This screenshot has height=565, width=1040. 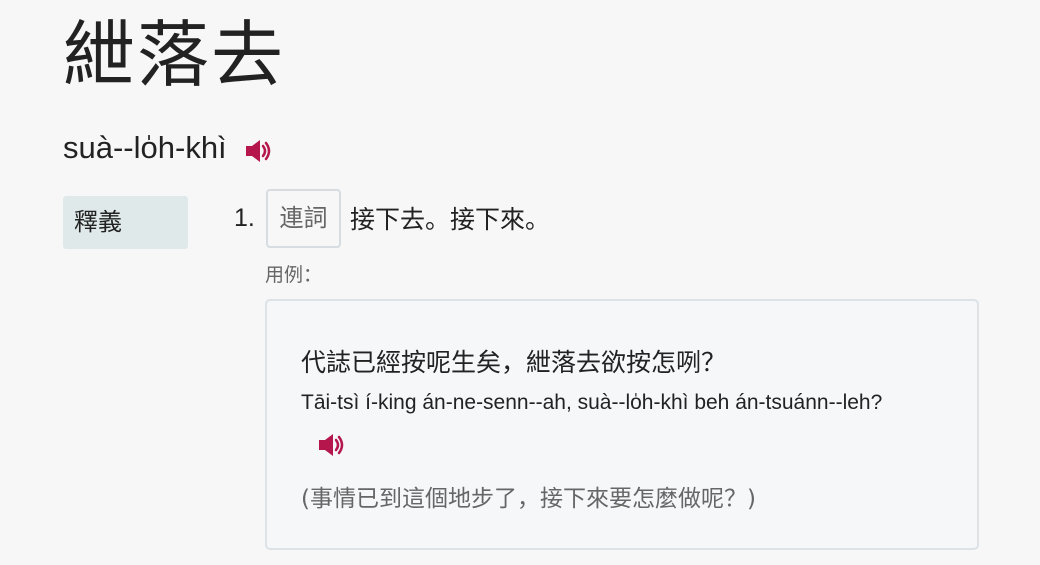 I want to click on headword: 紲落去, so click(x=174, y=55).